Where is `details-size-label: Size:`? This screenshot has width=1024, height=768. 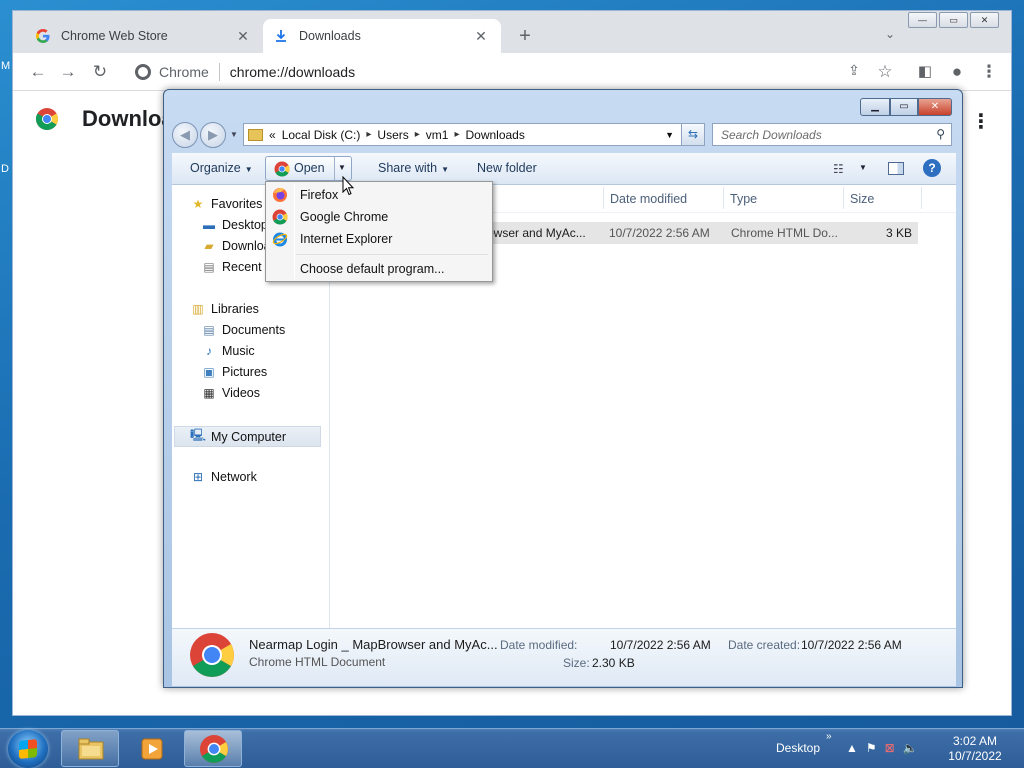 details-size-label: Size: is located at coordinates (576, 663).